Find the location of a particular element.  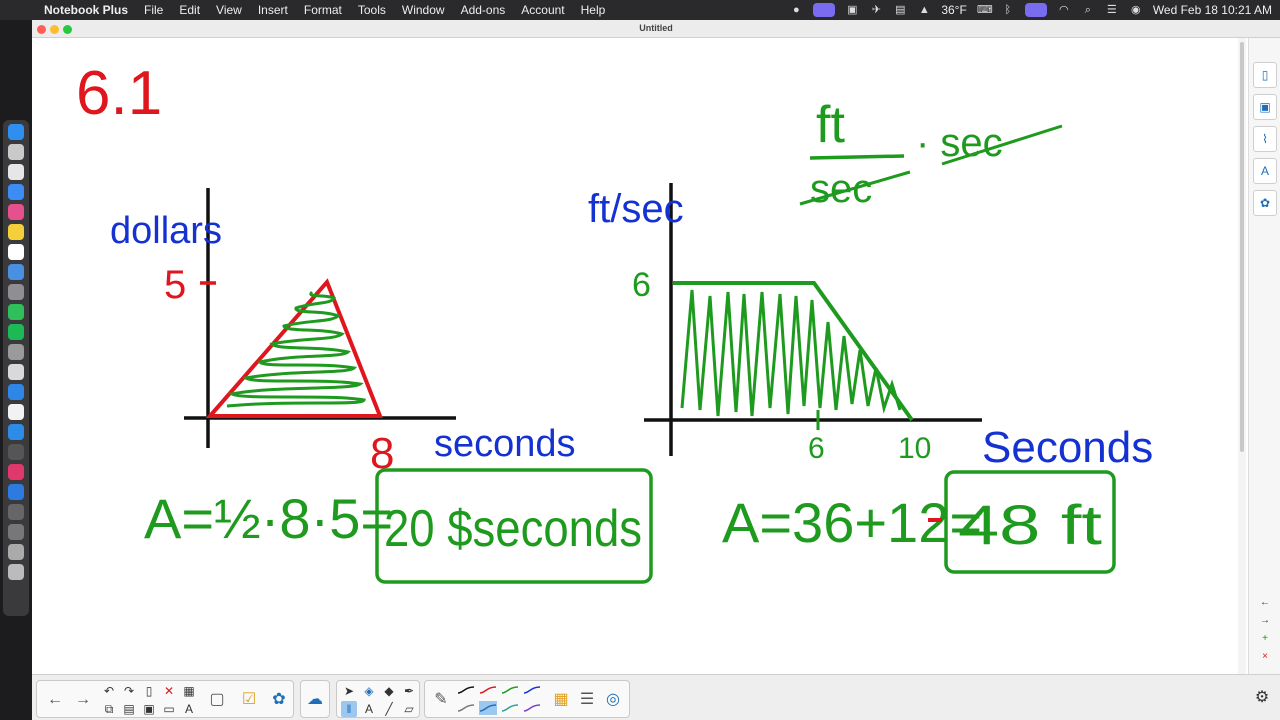

lumio-icon: ☁ is located at coordinates (315, 700).